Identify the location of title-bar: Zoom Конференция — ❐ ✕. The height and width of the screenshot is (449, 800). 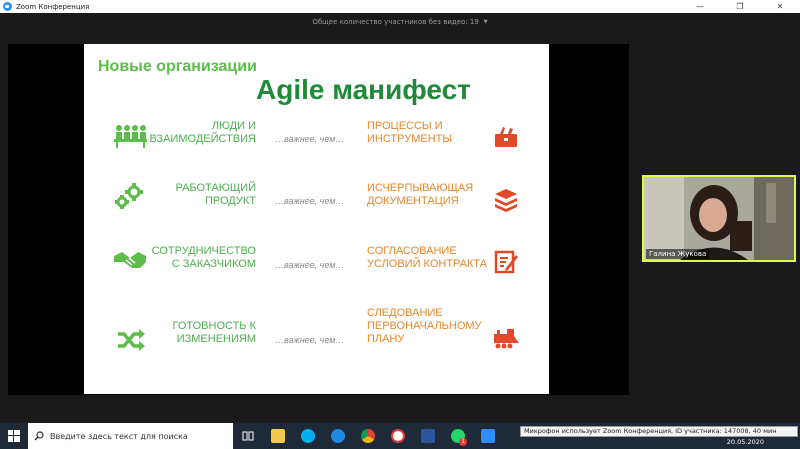
(400, 6).